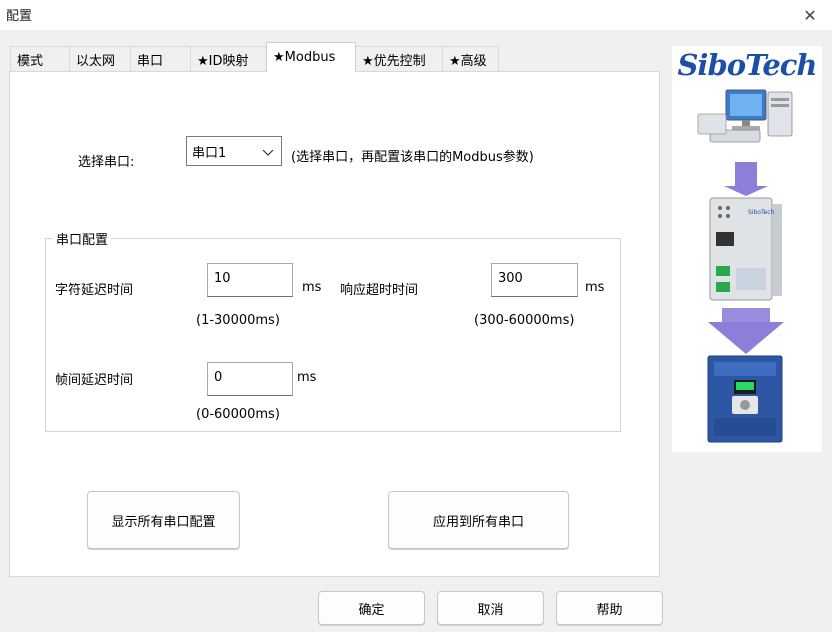 This screenshot has width=832, height=632. I want to click on tab-label: ★Modbus, so click(304, 57).